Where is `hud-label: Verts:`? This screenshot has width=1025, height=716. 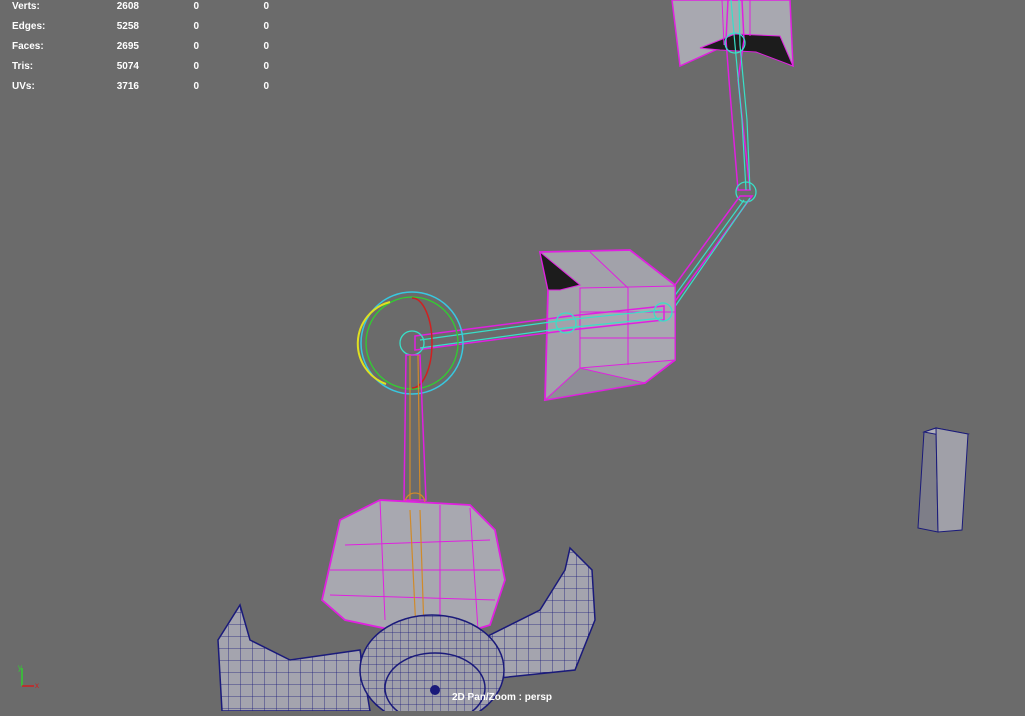
hud-label: Verts: is located at coordinates (26, 6).